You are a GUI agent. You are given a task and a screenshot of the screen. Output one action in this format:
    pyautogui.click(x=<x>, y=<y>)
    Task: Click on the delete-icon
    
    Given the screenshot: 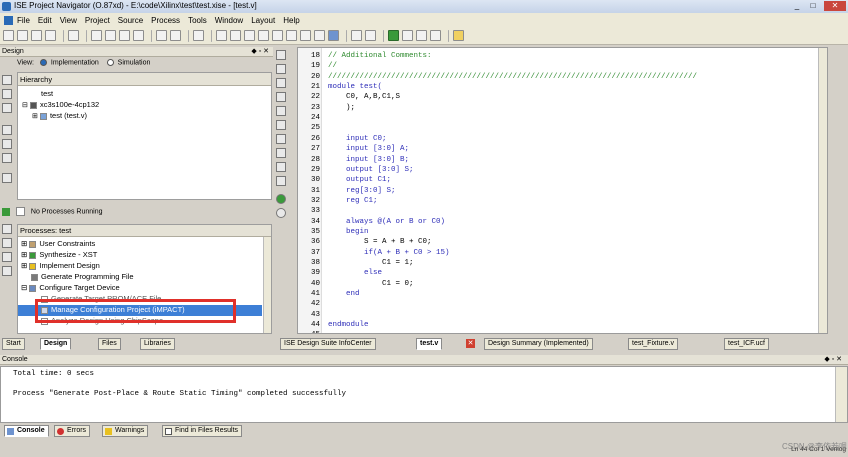 What is the action you would take?
    pyautogui.click(x=138, y=35)
    